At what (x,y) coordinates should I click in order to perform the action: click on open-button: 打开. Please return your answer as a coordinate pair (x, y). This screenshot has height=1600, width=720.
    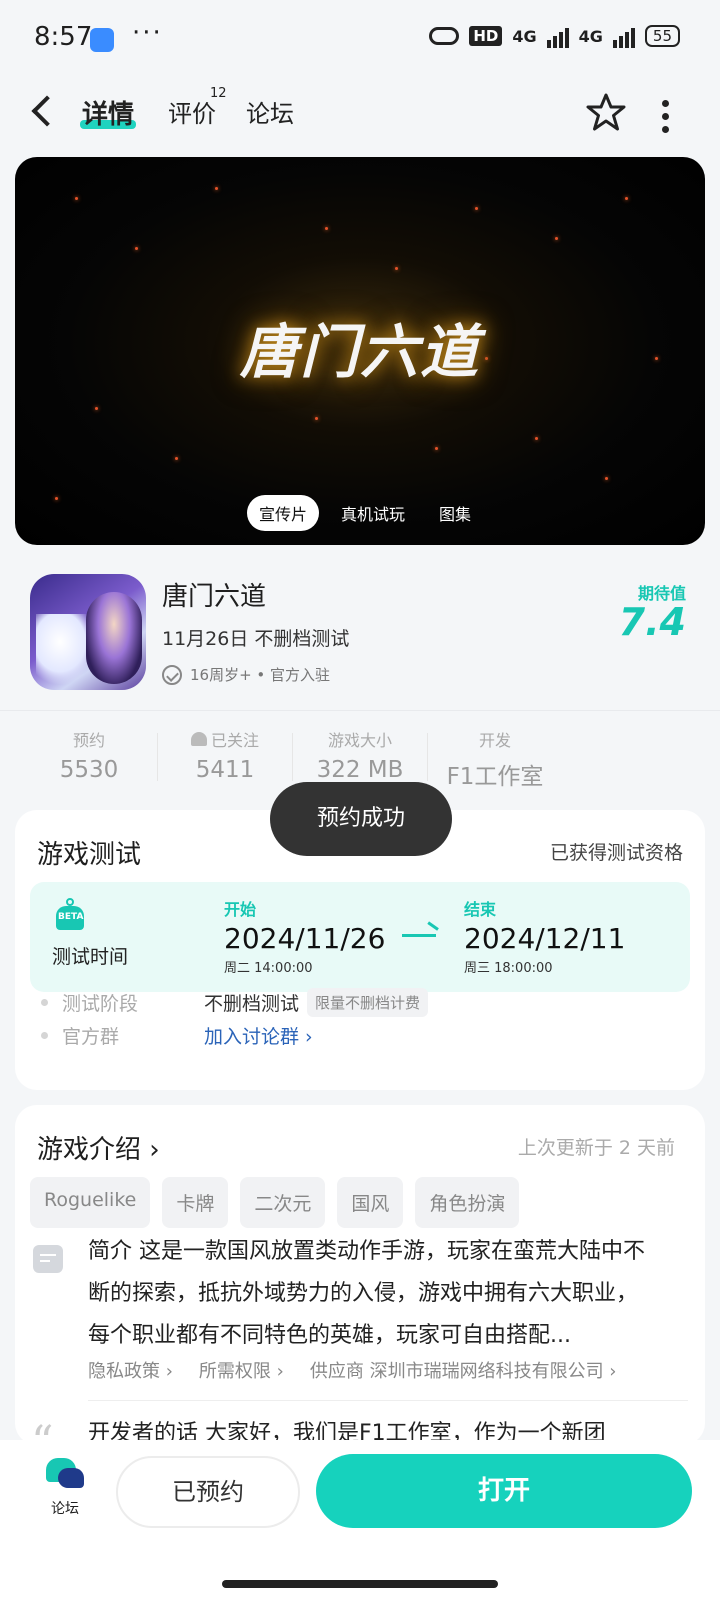
    Looking at the image, I should click on (504, 1491).